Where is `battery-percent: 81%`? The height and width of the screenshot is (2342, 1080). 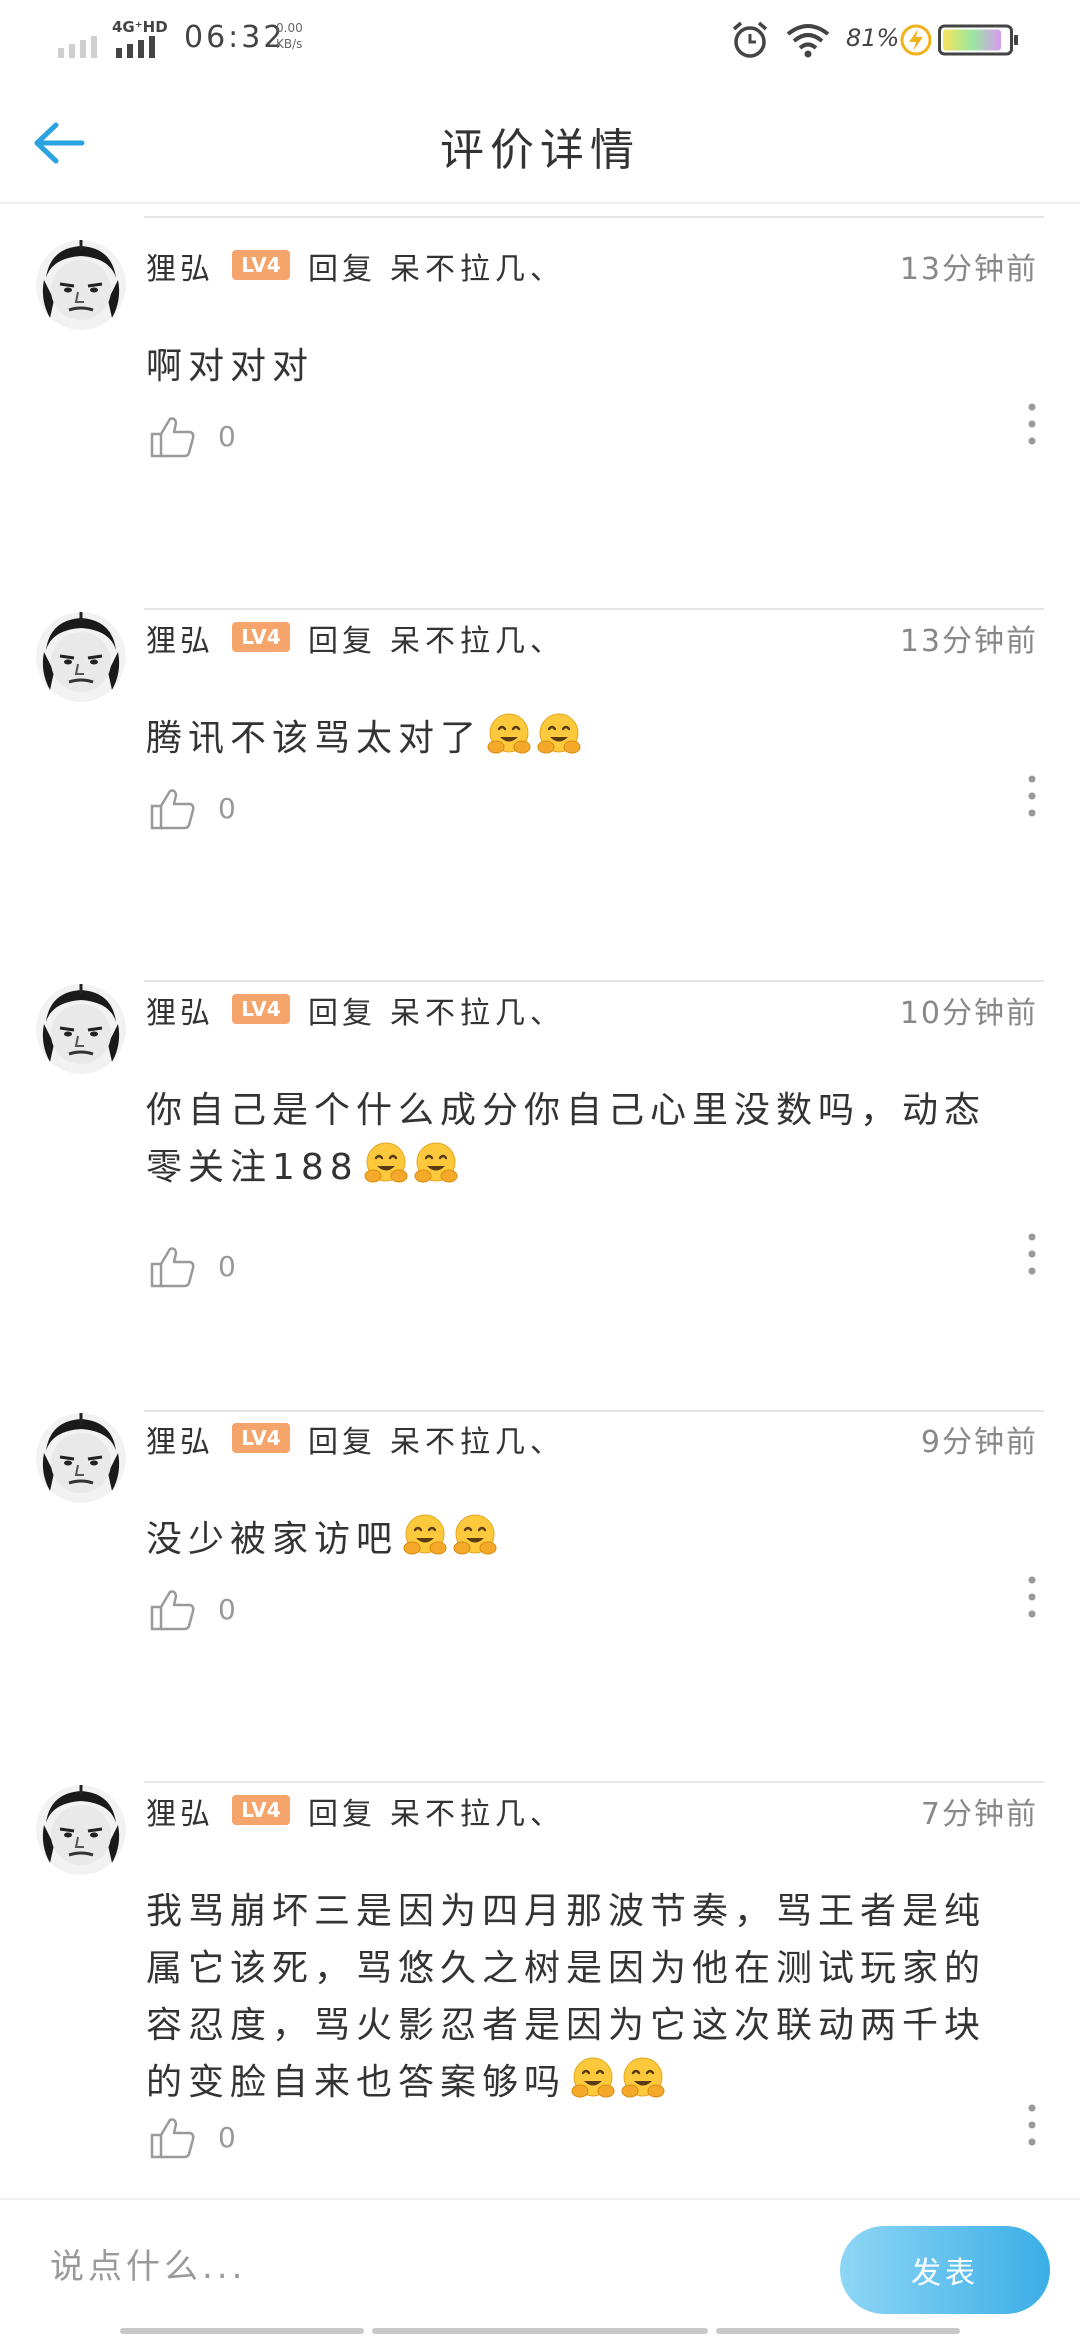
battery-percent: 81% is located at coordinates (873, 38).